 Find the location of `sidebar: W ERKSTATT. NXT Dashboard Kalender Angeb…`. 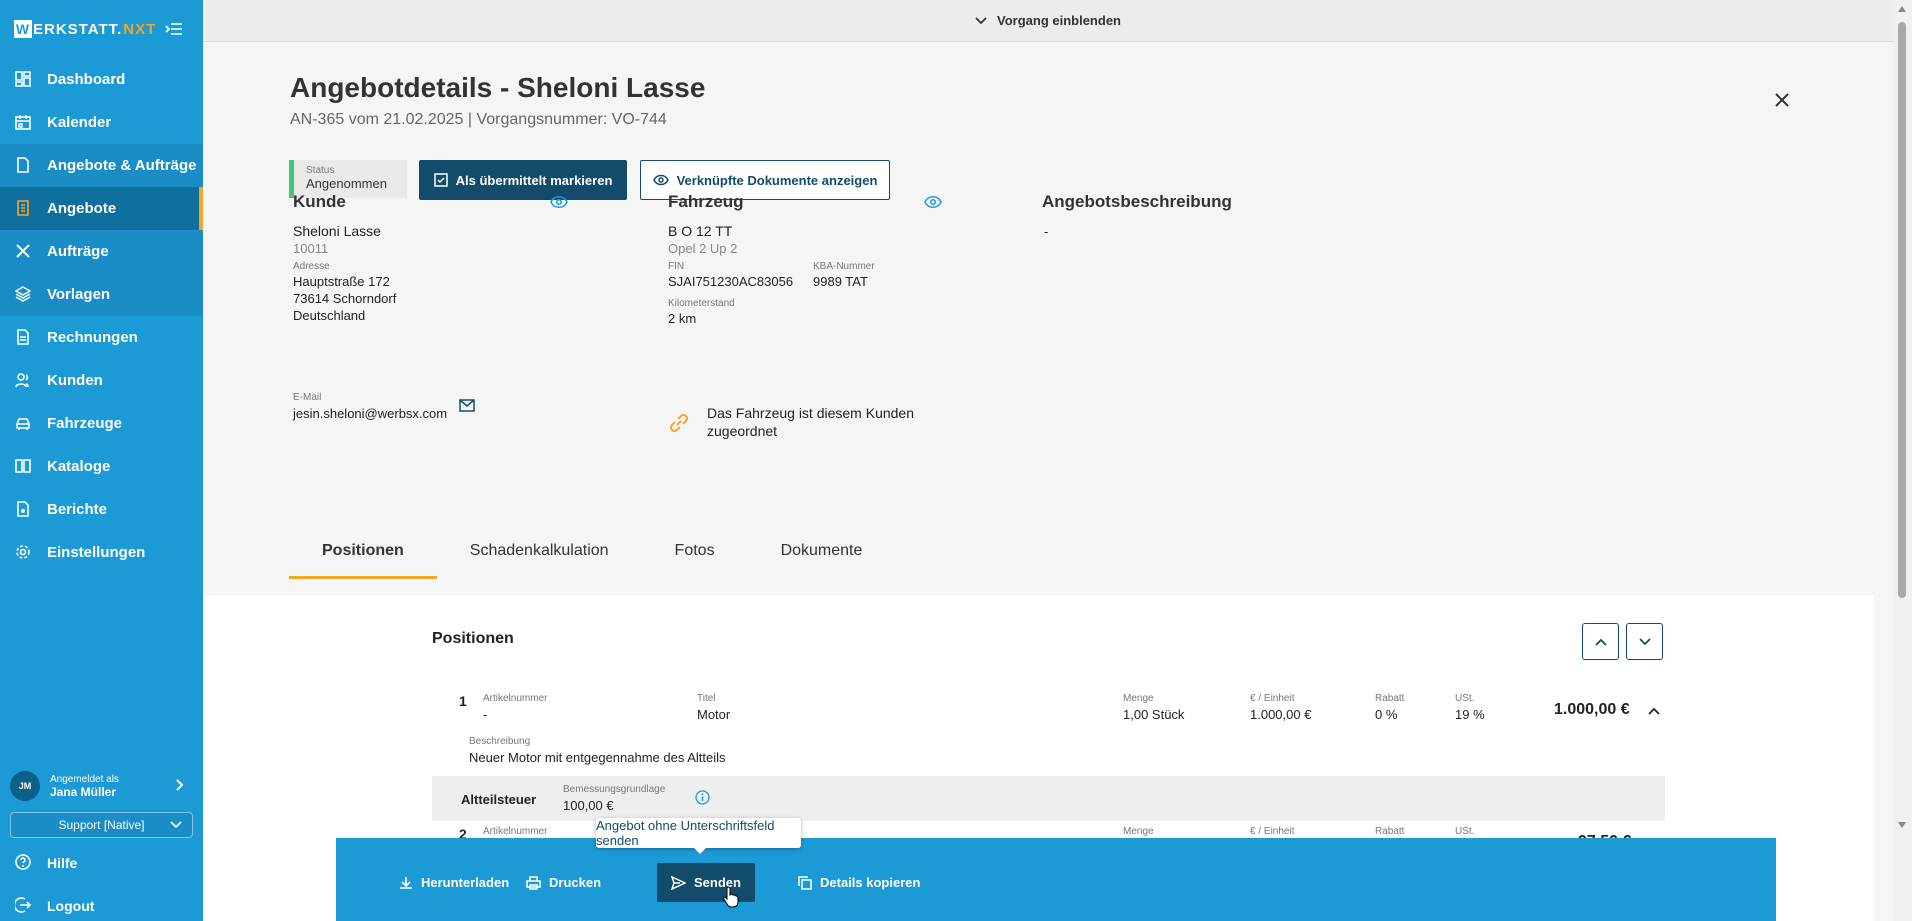

sidebar: W ERKSTATT. NXT Dashboard Kalender Angeb… is located at coordinates (101, 460).